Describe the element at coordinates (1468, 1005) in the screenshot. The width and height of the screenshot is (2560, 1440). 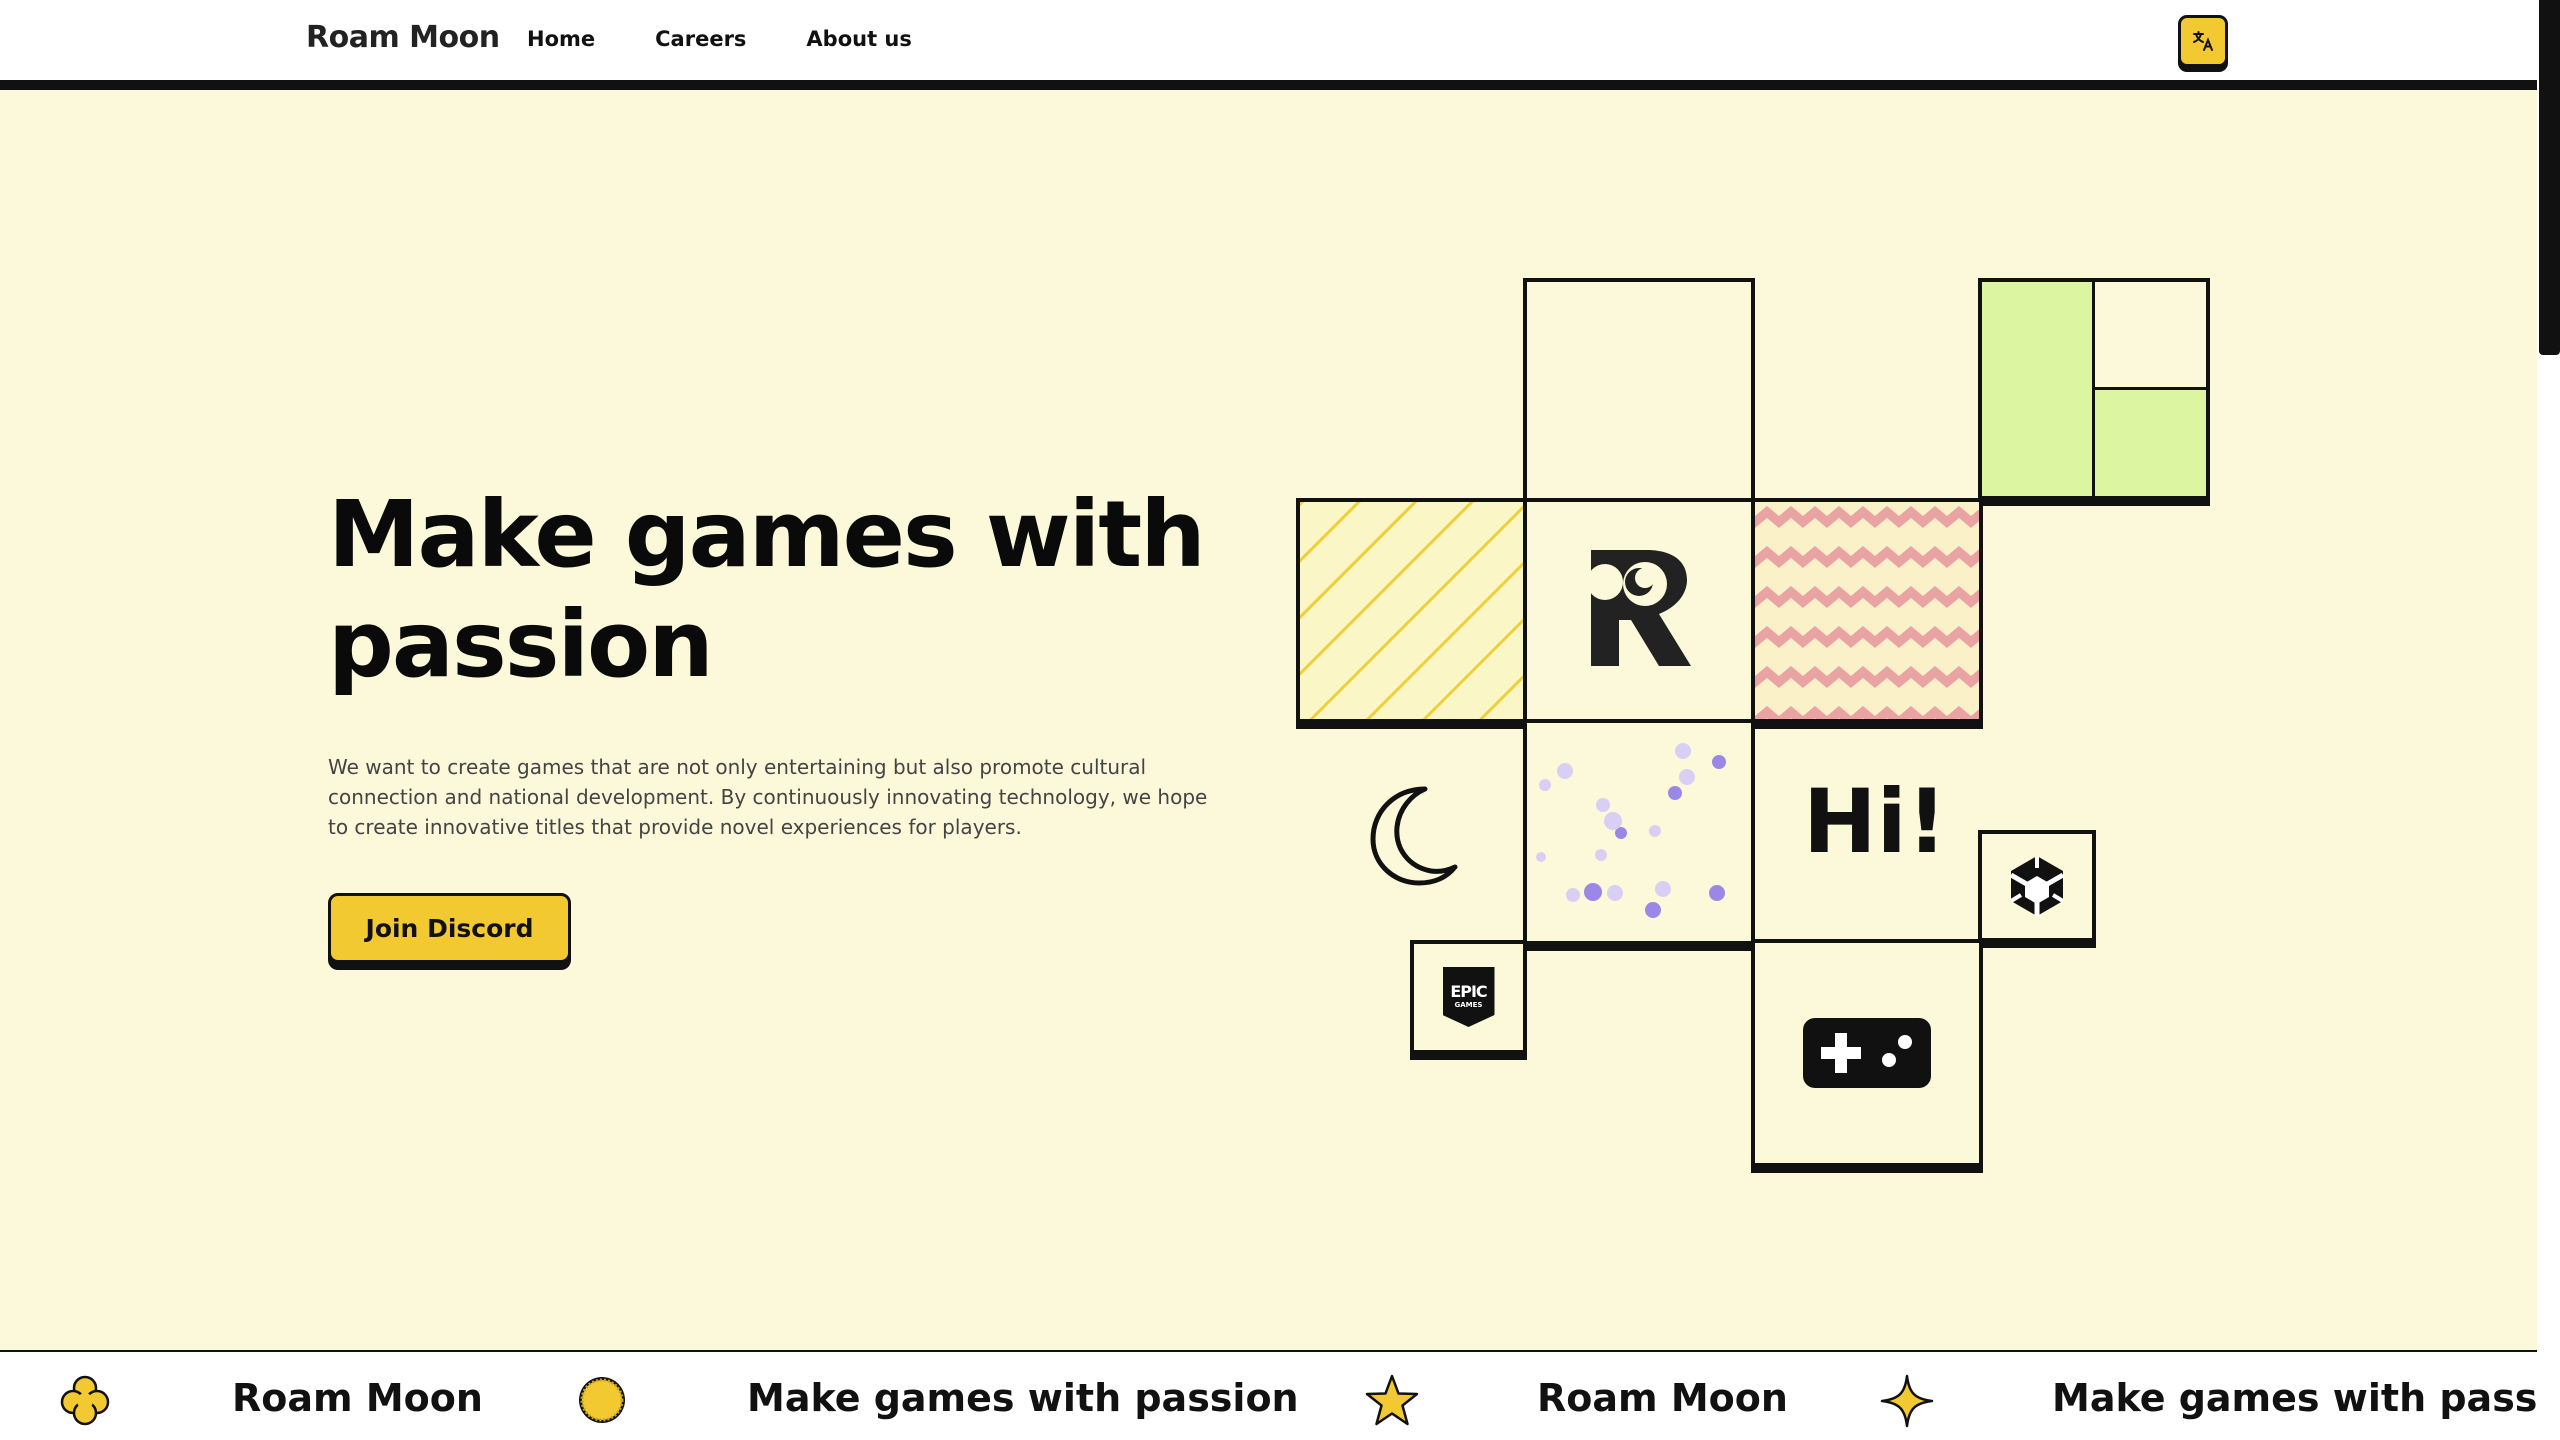
I see `epic-games-logo-bottom: GAMES` at that location.